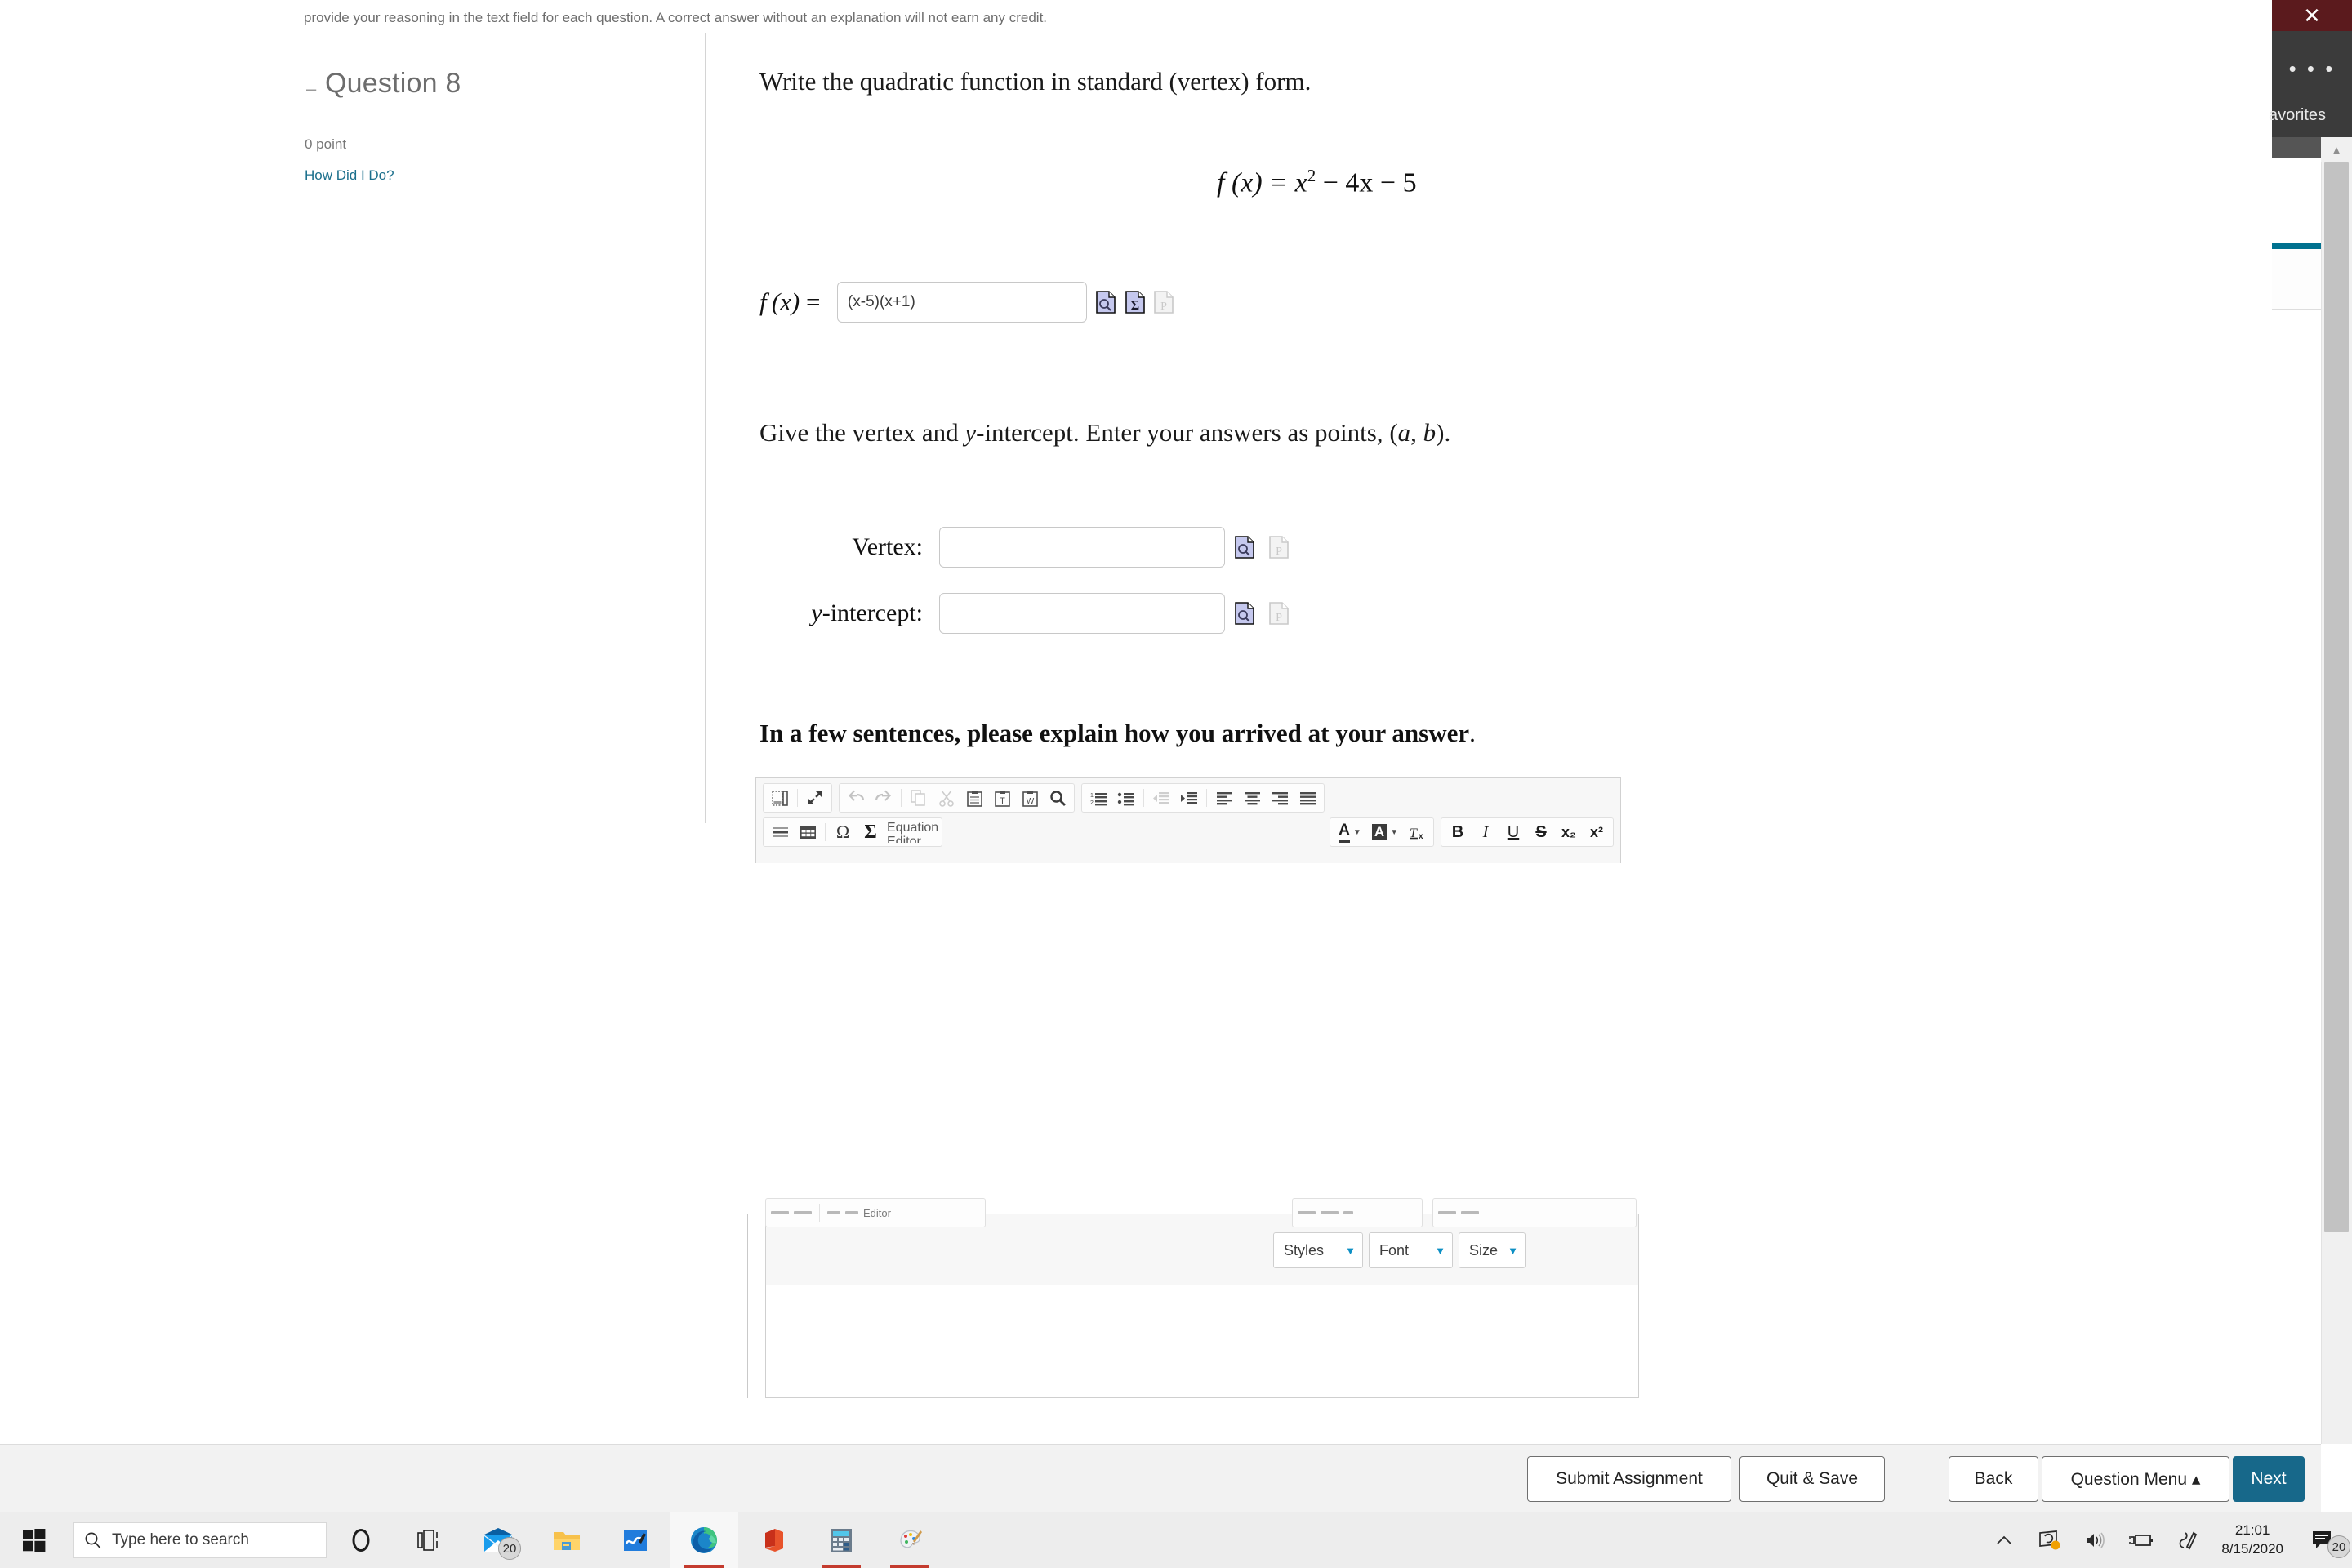  I want to click on favorites-label: avorites, so click(2310, 116).